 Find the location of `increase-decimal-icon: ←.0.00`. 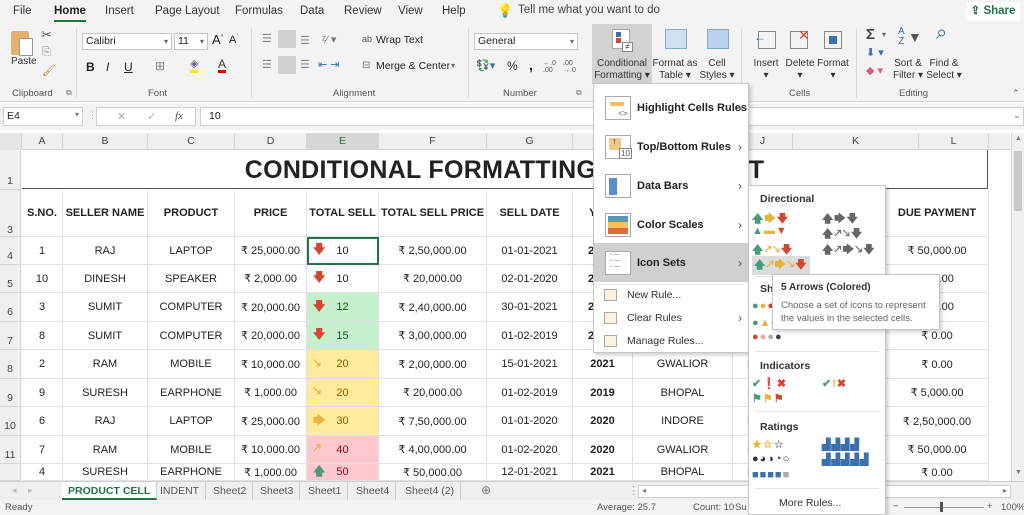

increase-decimal-icon: ←.0.00 is located at coordinates (549, 67).